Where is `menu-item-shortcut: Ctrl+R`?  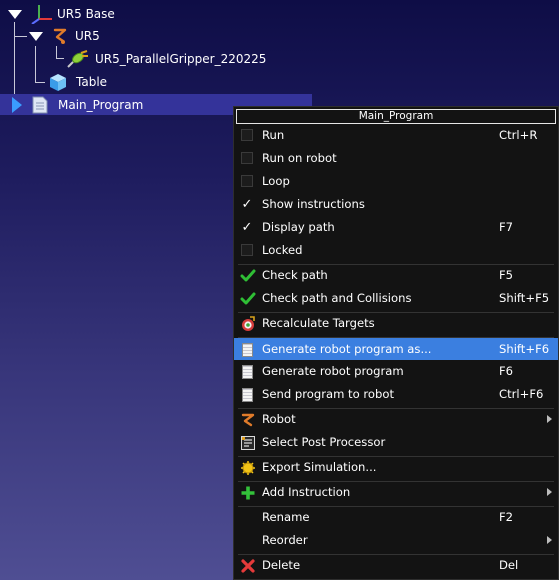
menu-item-shortcut: Ctrl+R is located at coordinates (518, 135).